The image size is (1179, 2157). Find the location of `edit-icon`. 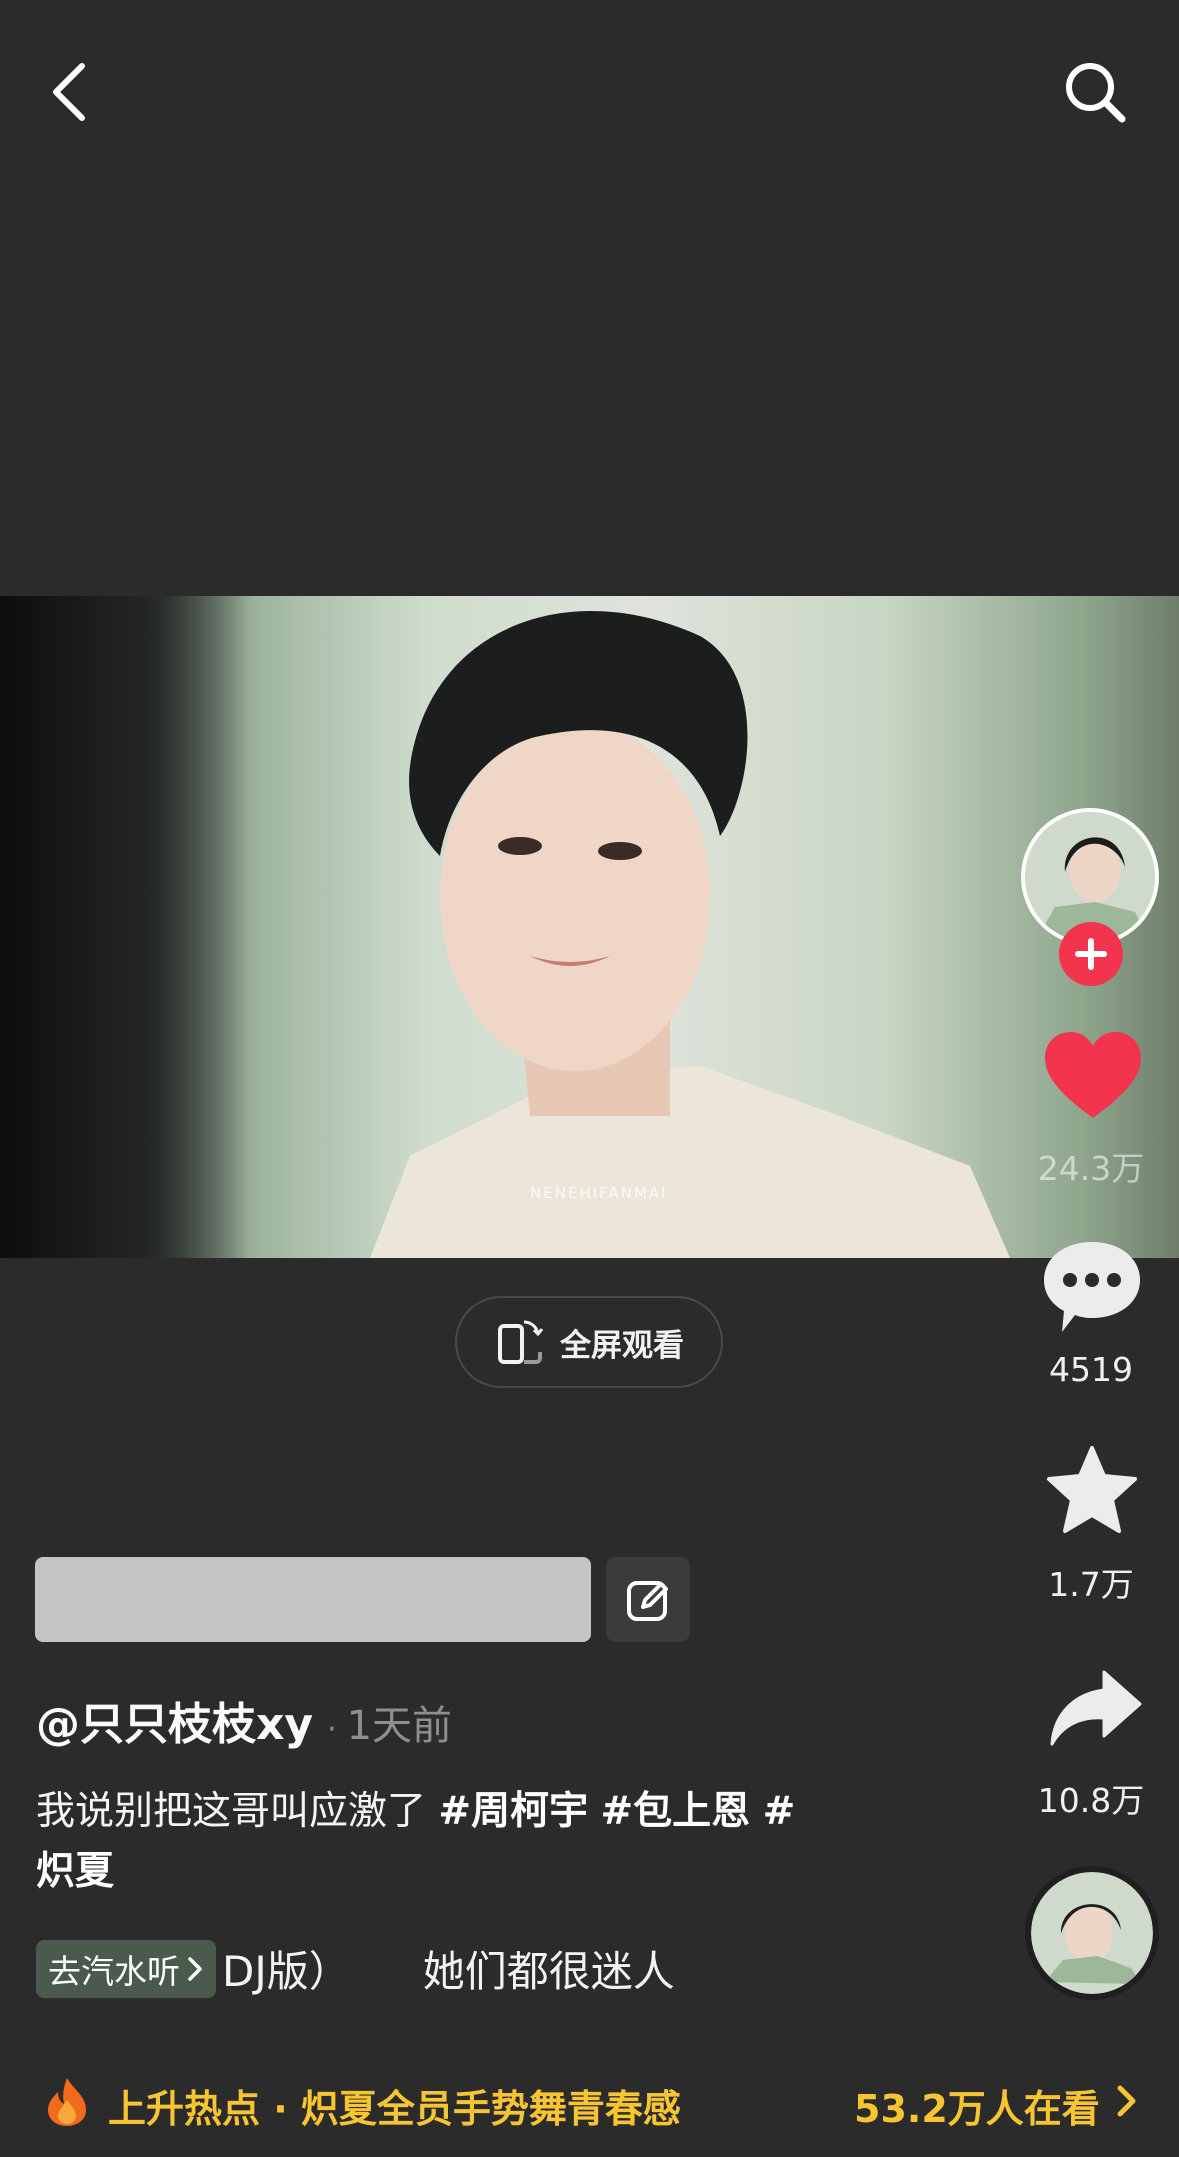

edit-icon is located at coordinates (647, 1600).